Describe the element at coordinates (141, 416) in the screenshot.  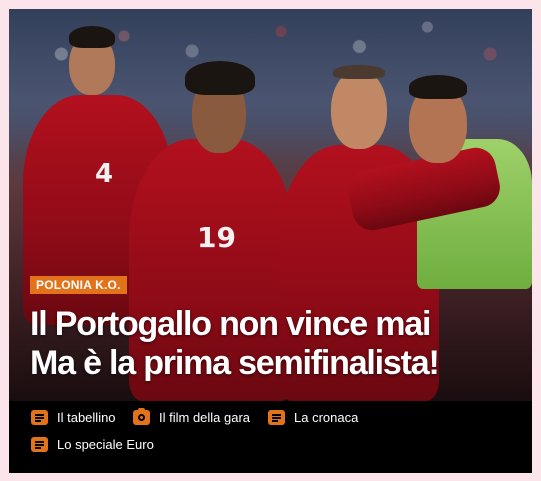
I see `camera-icon` at that location.